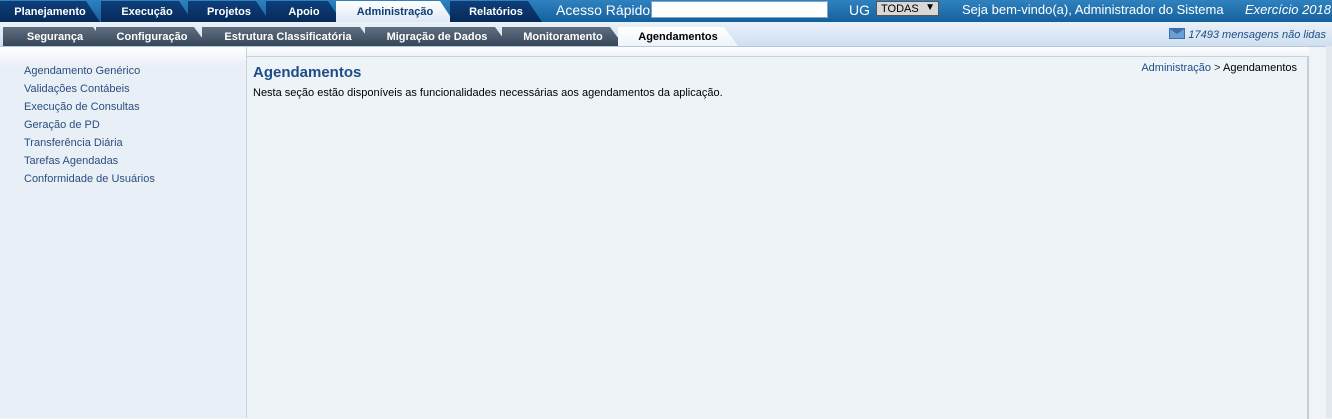 Image resolution: width=1332 pixels, height=419 pixels. Describe the element at coordinates (50, 11) in the screenshot. I see `tab-planejamento: Planejamento` at that location.